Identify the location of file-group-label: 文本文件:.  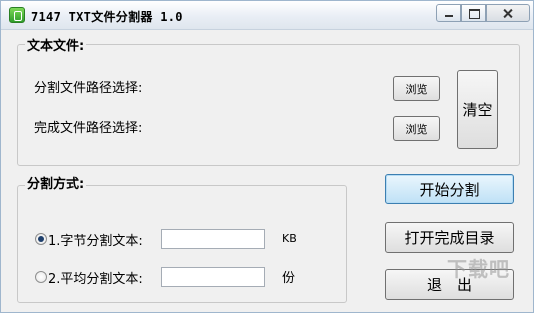
(56, 44).